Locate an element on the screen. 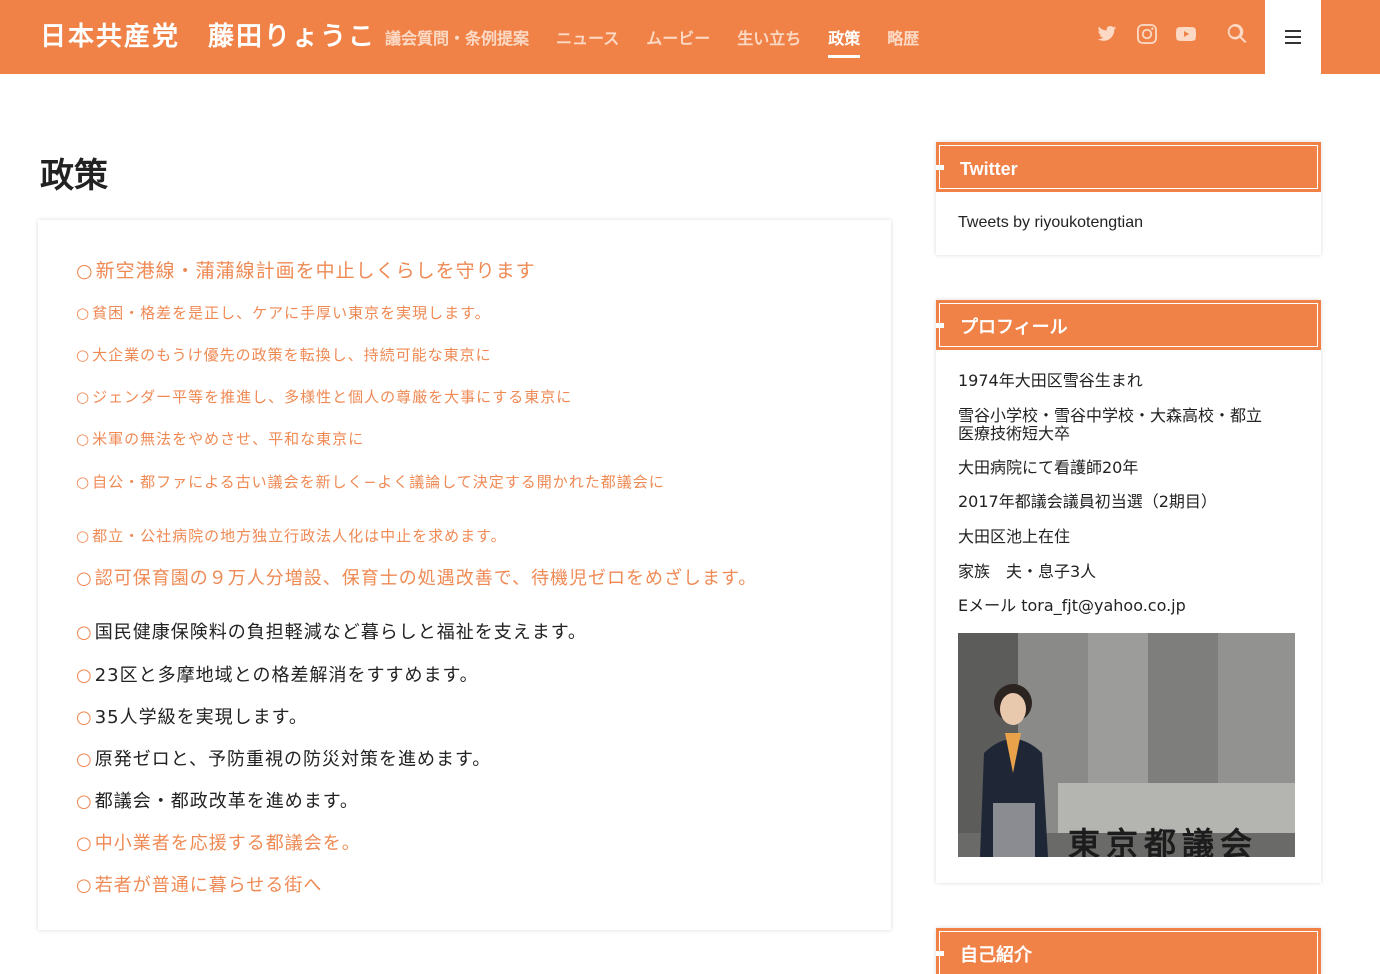 This screenshot has width=1380, height=974. search-icon is located at coordinates (1237, 35).